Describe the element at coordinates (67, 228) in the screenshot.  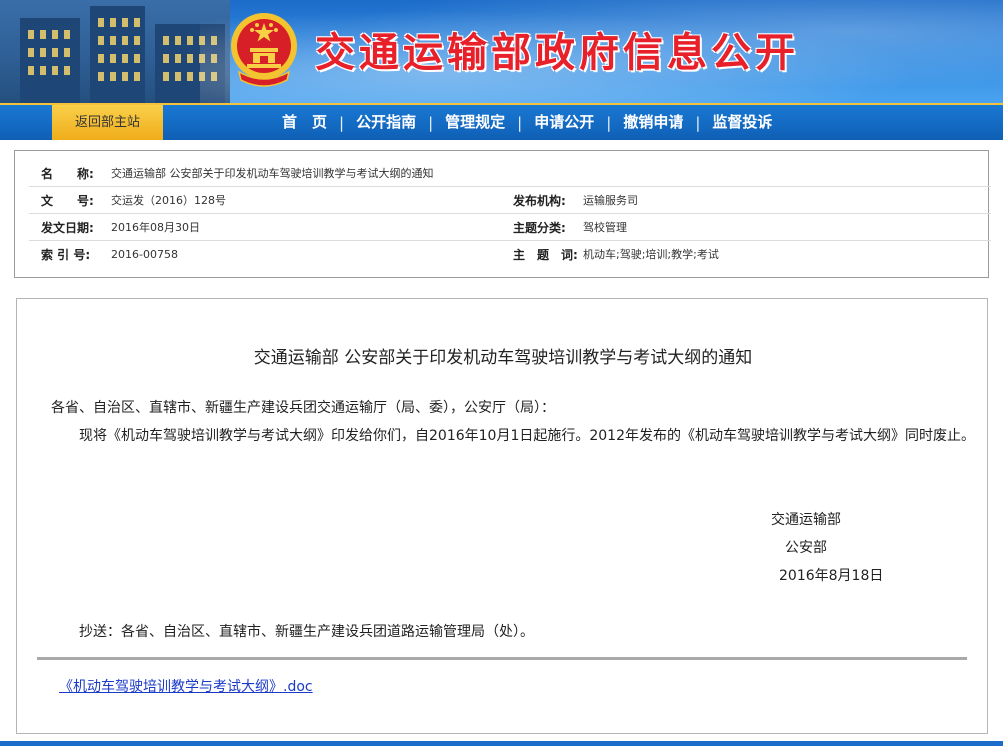
I see `issue-date-label: 发文日期:` at that location.